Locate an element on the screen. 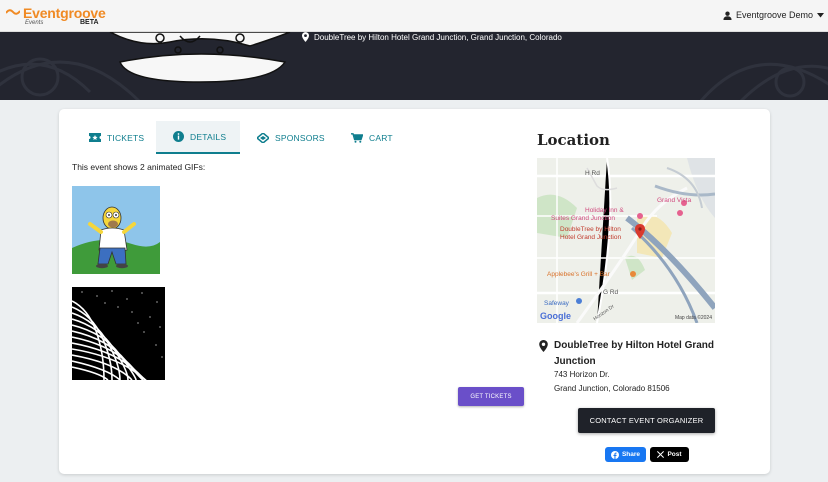 This screenshot has width=828, height=482. location-heading: Location is located at coordinates (573, 140).